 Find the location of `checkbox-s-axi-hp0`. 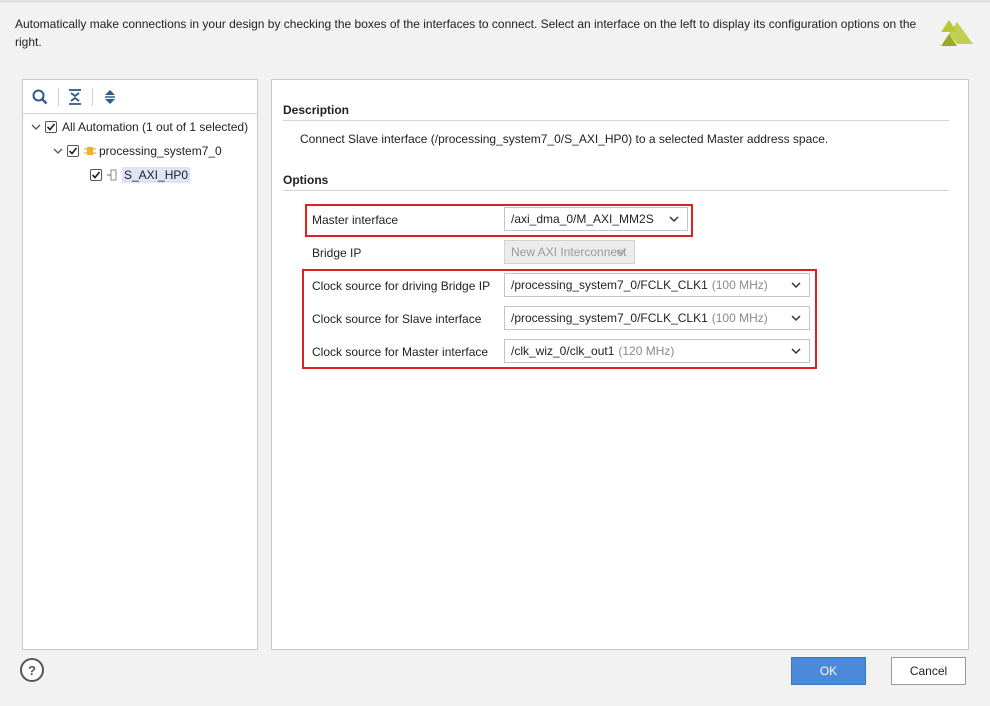

checkbox-s-axi-hp0 is located at coordinates (96, 175).